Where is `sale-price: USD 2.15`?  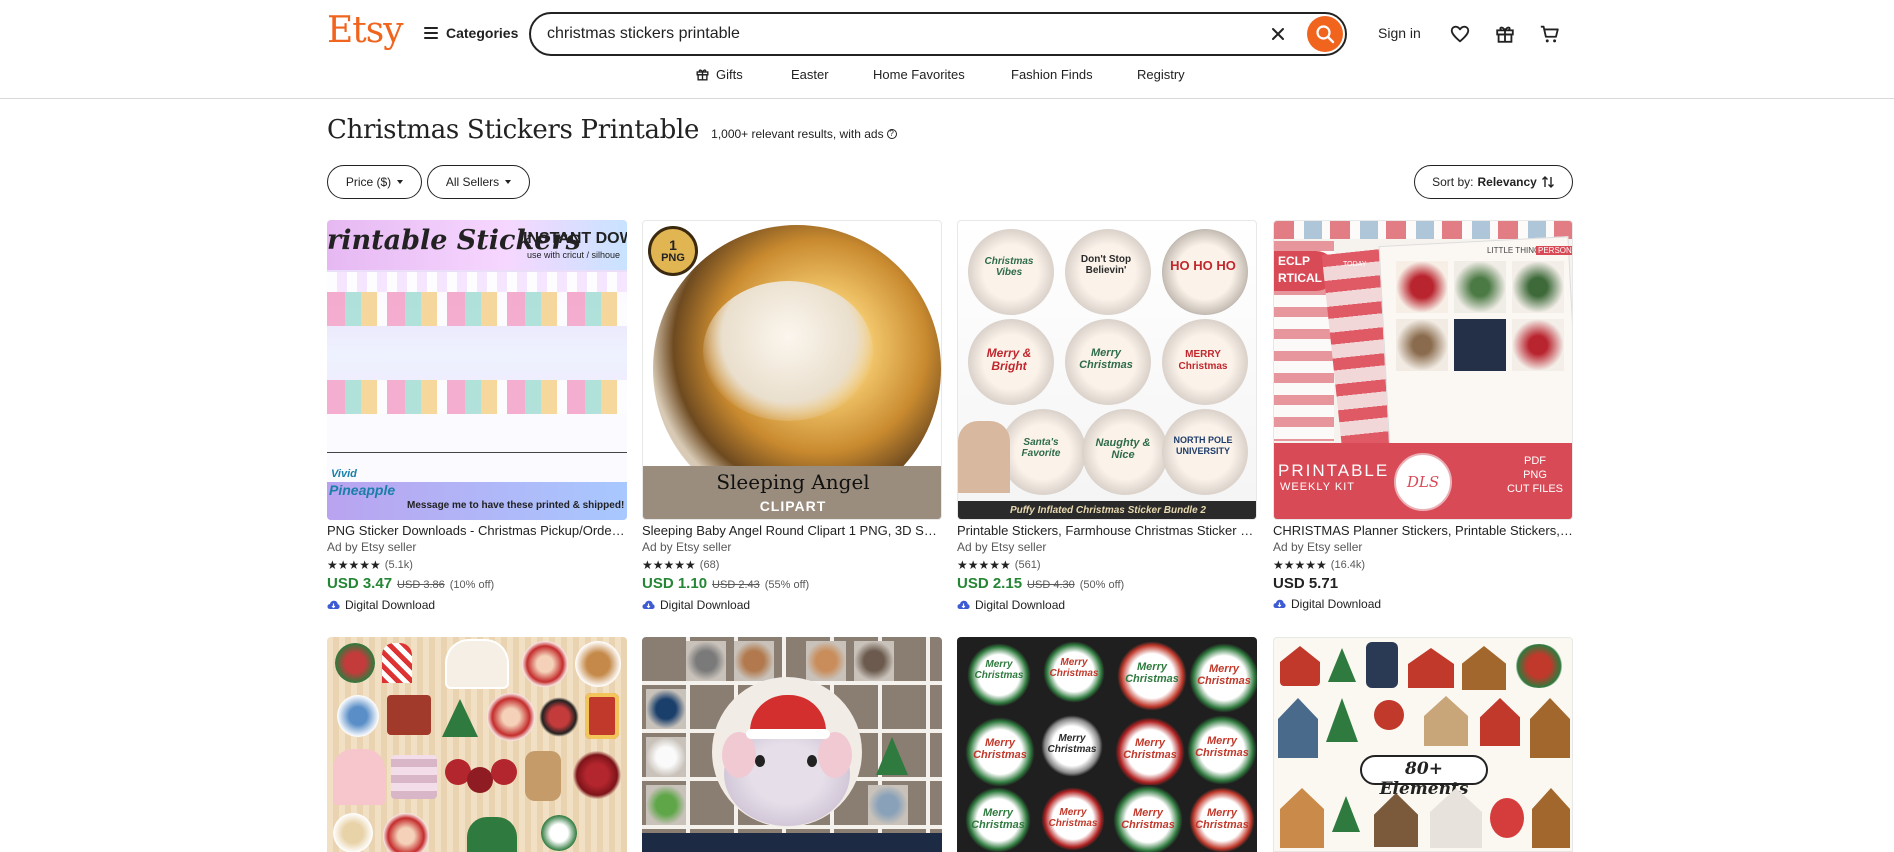
sale-price: USD 2.15 is located at coordinates (990, 583).